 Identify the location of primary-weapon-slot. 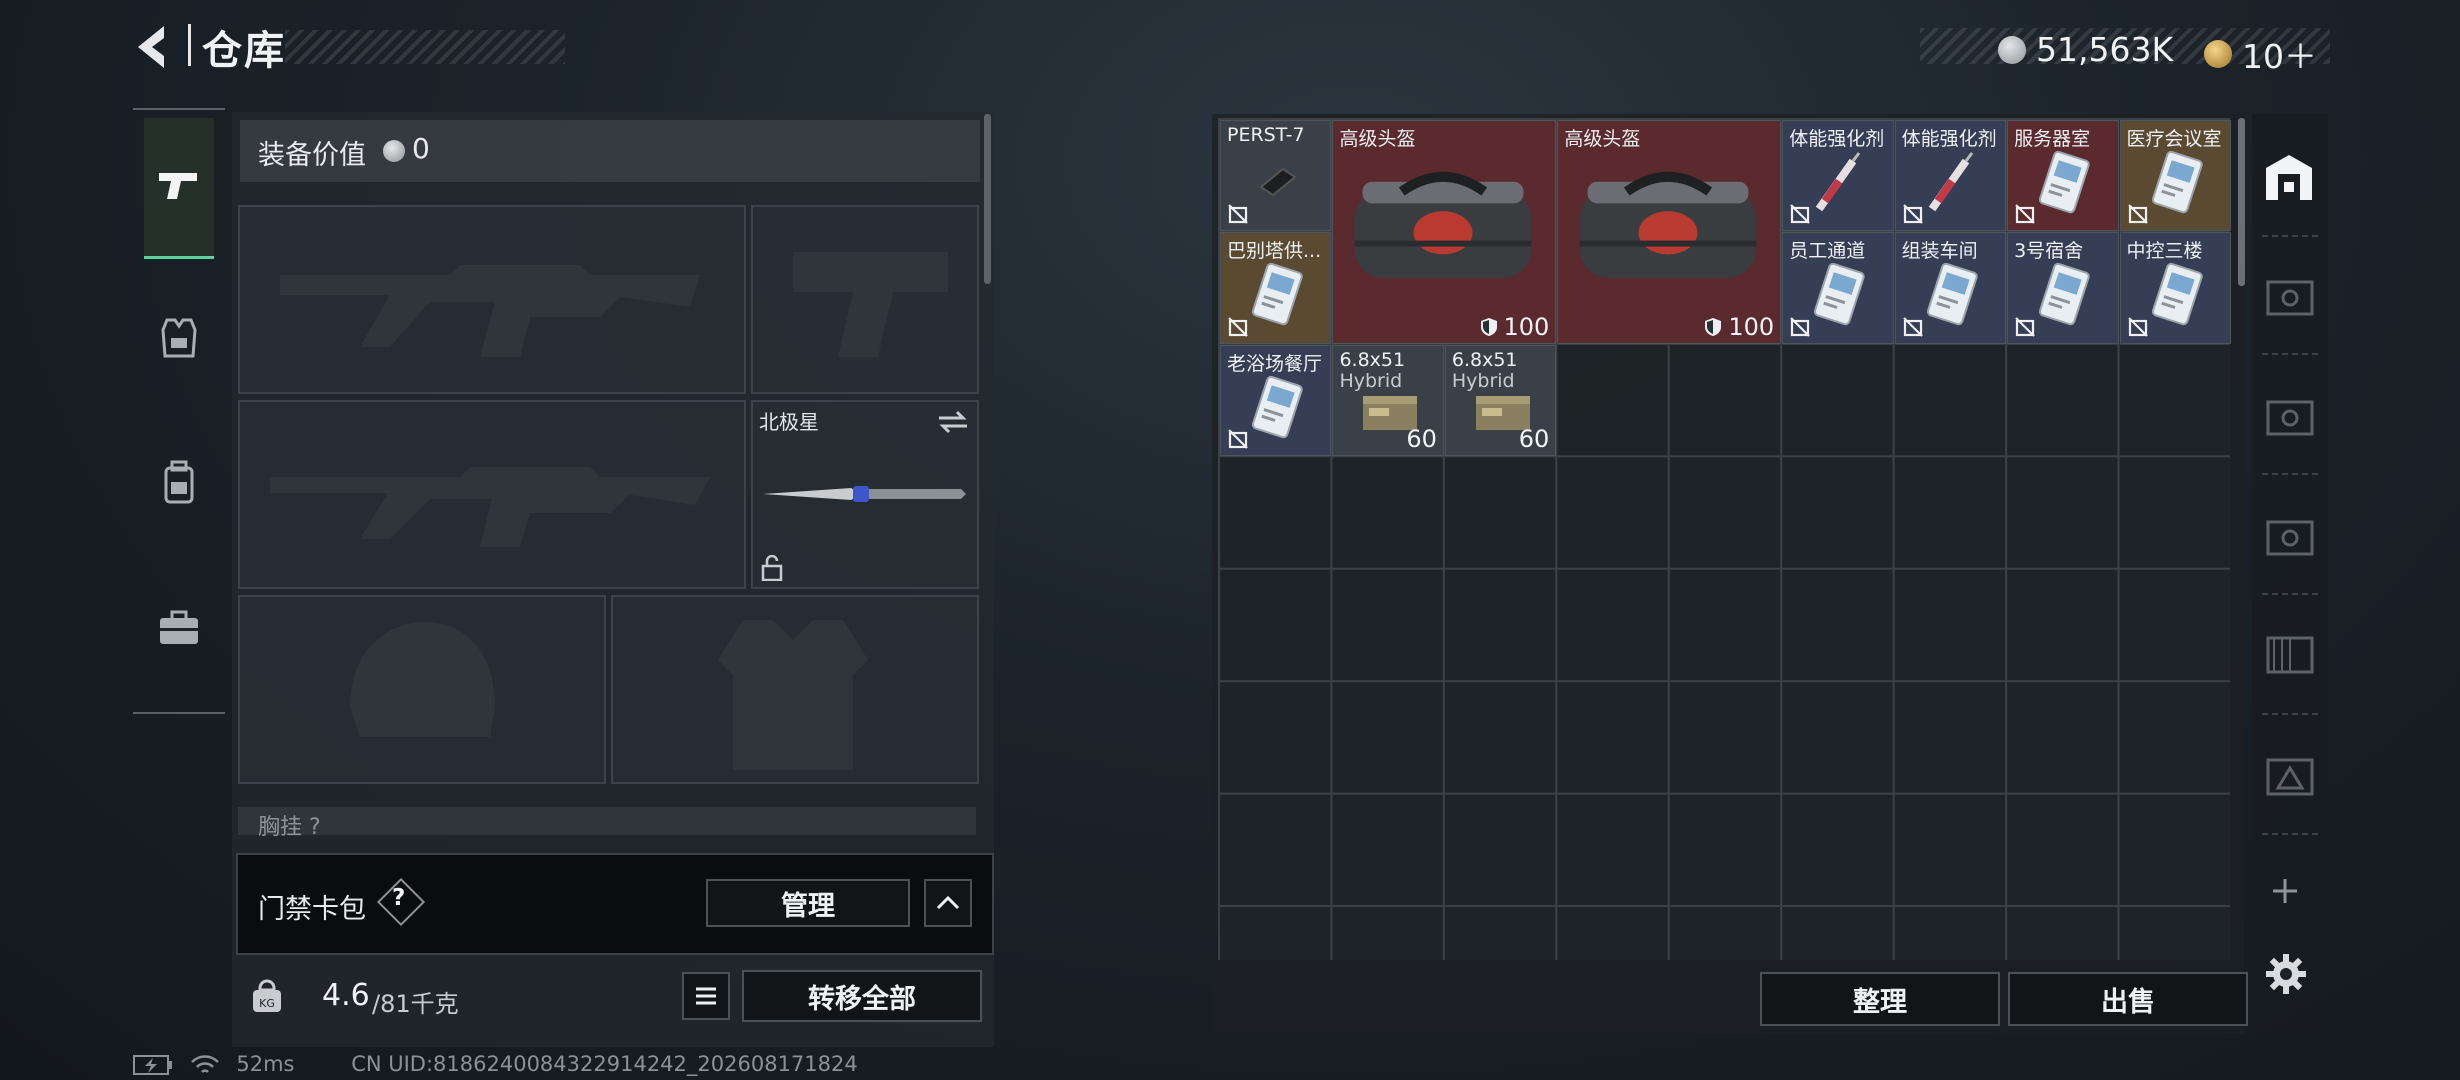
(492, 299).